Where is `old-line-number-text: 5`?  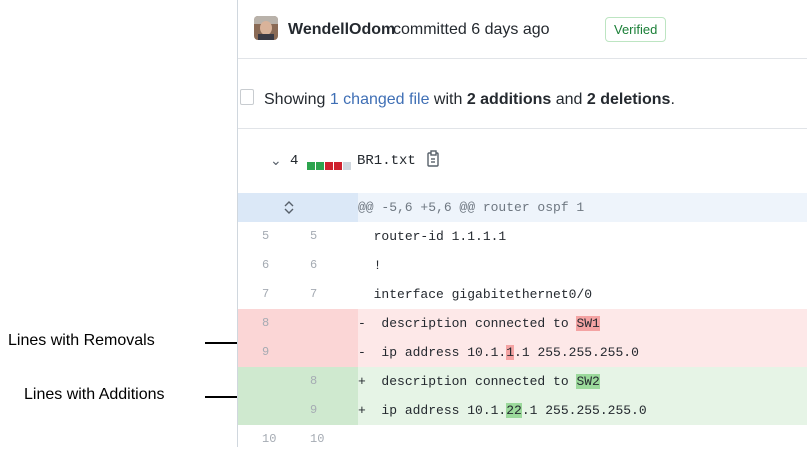
old-line-number-text: 5 is located at coordinates (266, 236).